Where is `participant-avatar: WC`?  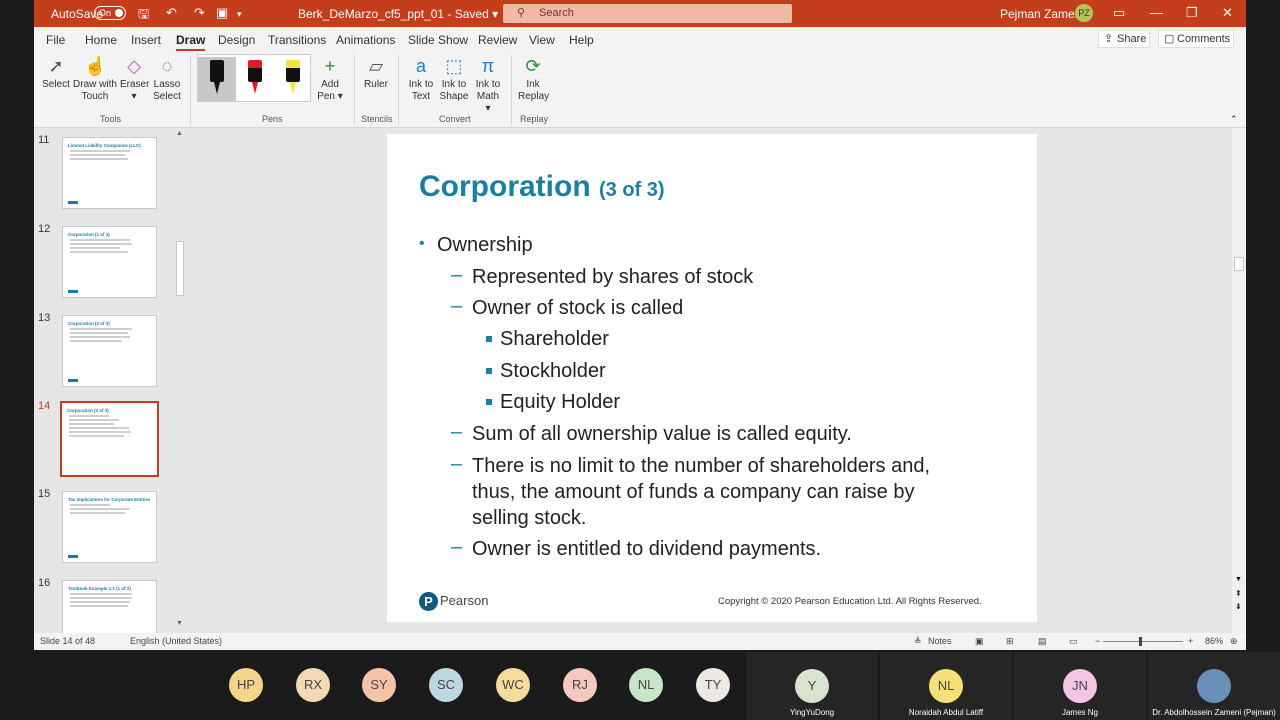
participant-avatar: WC is located at coordinates (513, 685).